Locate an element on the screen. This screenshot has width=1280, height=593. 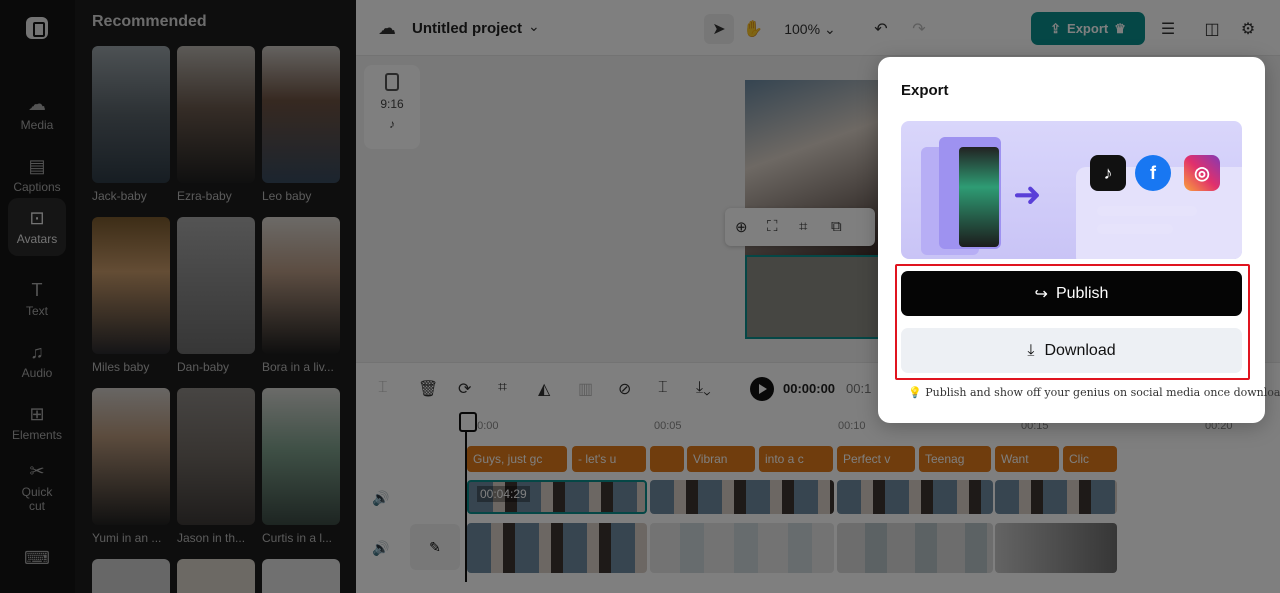
export-banner-illustration: ➜ ♪ f ◎ is located at coordinates (1071, 190).